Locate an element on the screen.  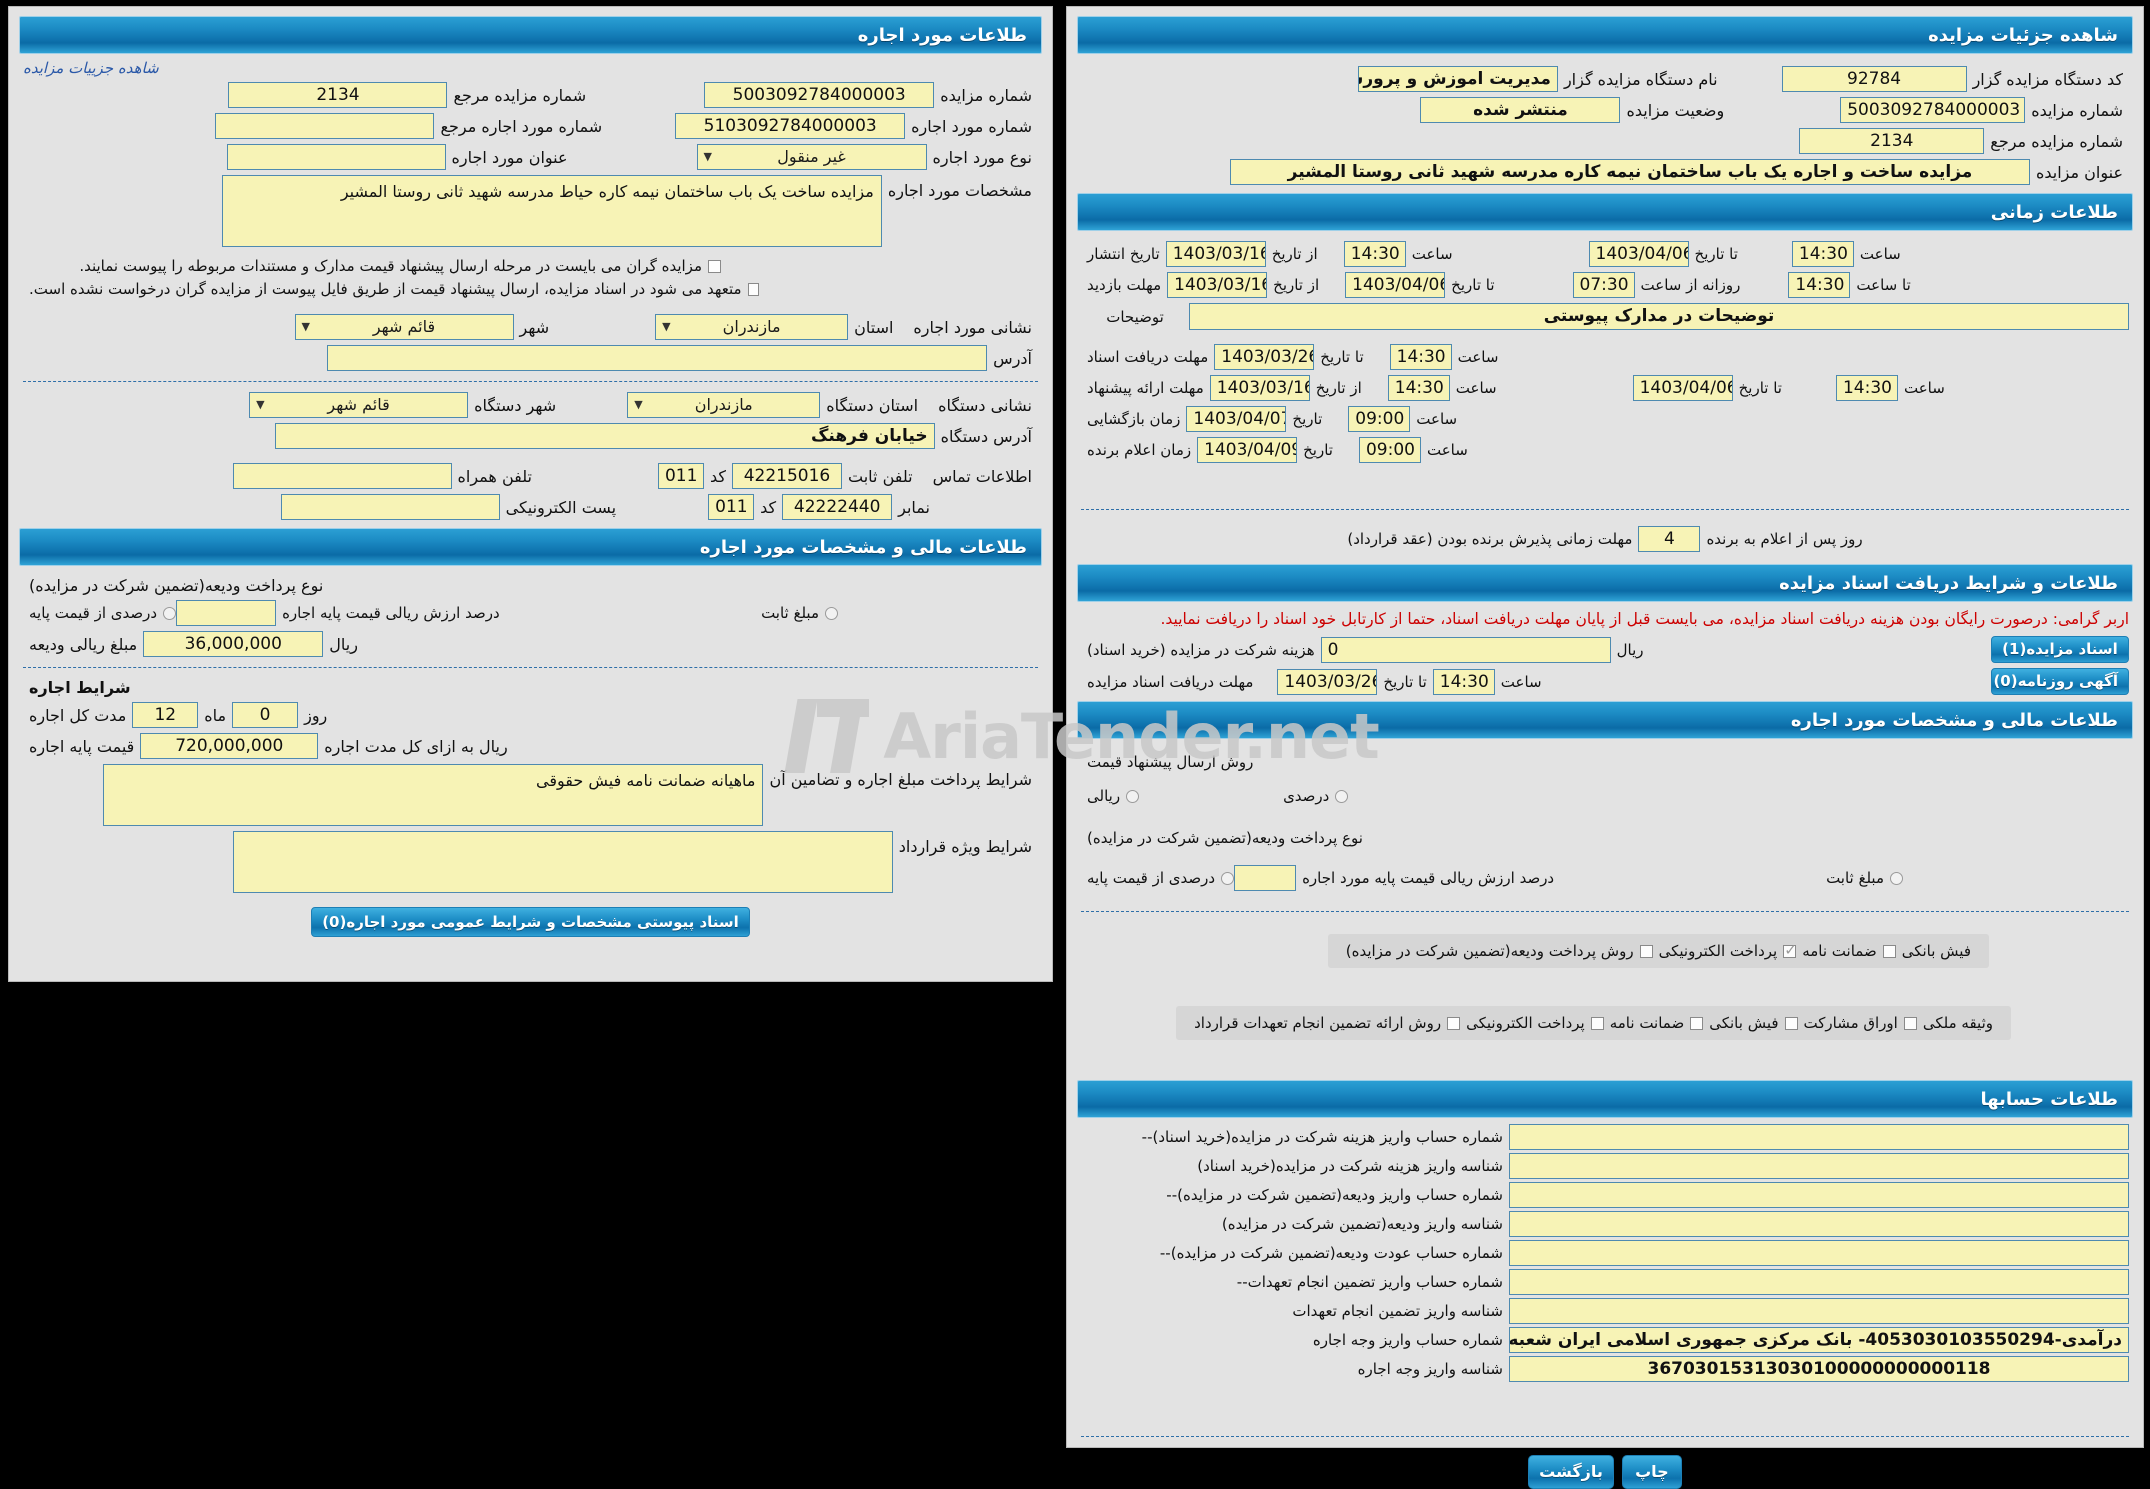
guarantee-method-4-checkbox is located at coordinates (1910, 1023).